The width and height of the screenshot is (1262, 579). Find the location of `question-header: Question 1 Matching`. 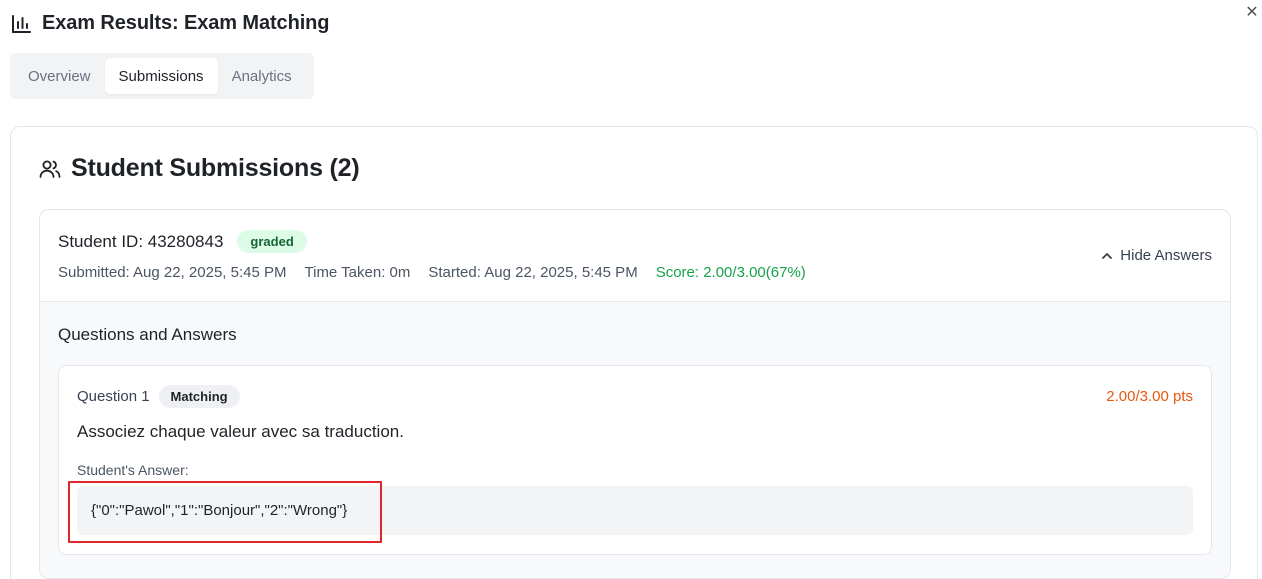

question-header: Question 1 Matching is located at coordinates (158, 396).